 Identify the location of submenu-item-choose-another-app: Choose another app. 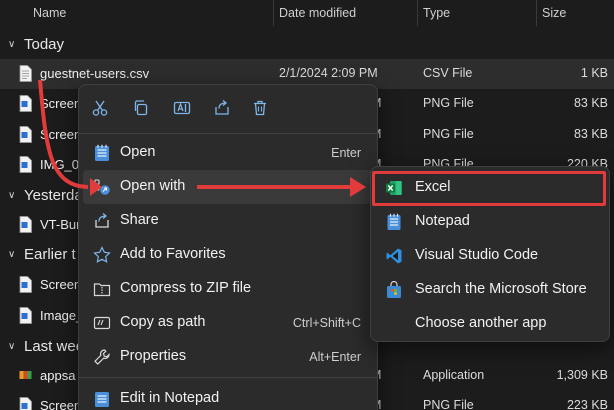
(491, 324).